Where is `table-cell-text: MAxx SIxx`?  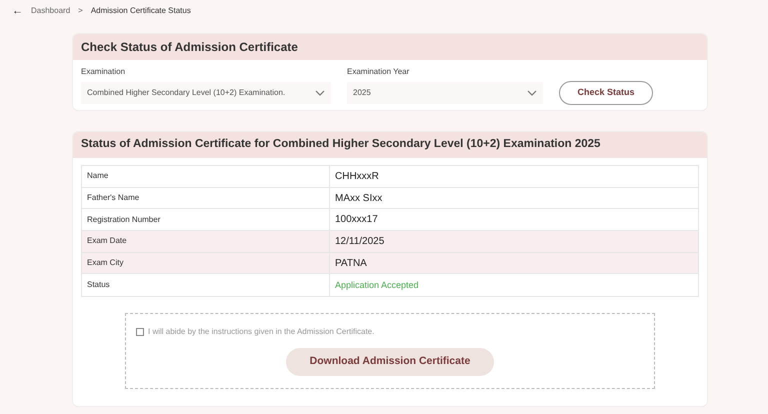 table-cell-text: MAxx SIxx is located at coordinates (358, 199).